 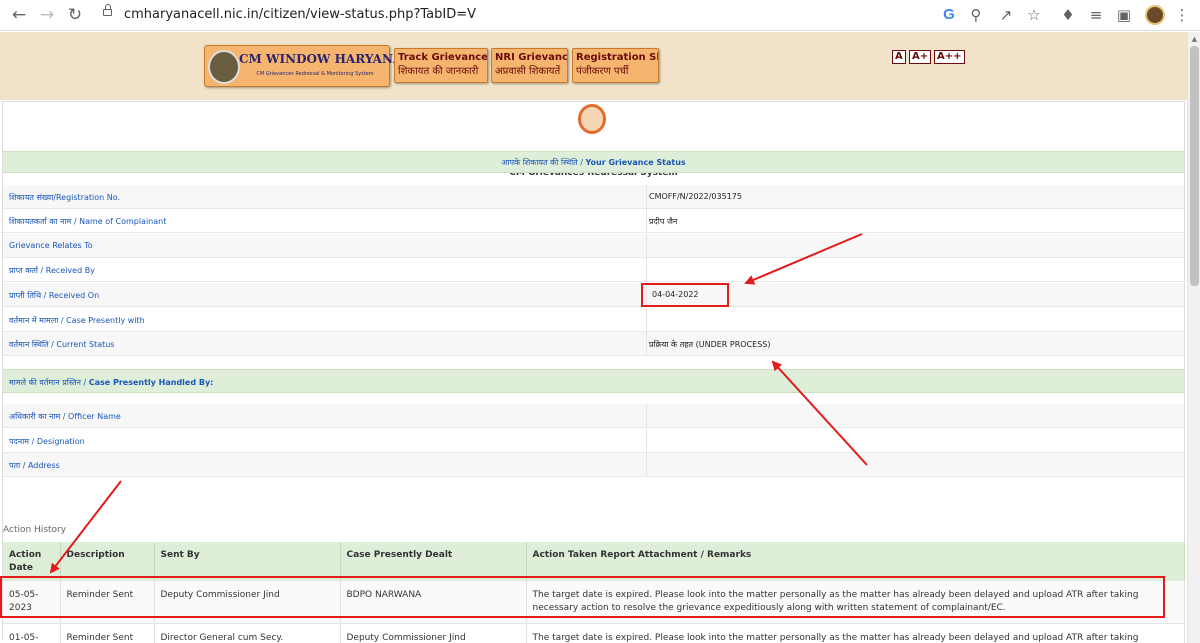 What do you see at coordinates (528, 71) in the screenshot?
I see `nav-label-hi: अप्रवासी शिकायतें` at bounding box center [528, 71].